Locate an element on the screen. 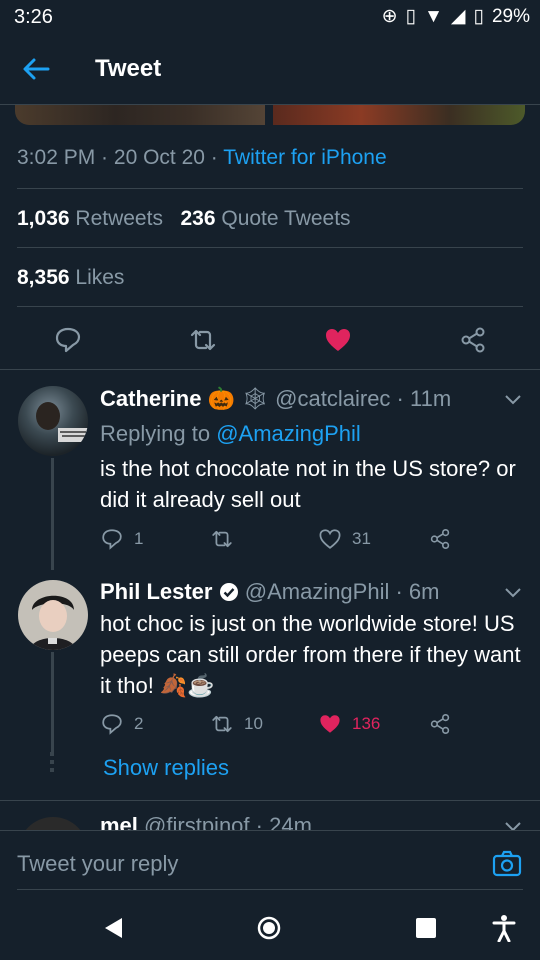  page-title: Tweet is located at coordinates (128, 68).